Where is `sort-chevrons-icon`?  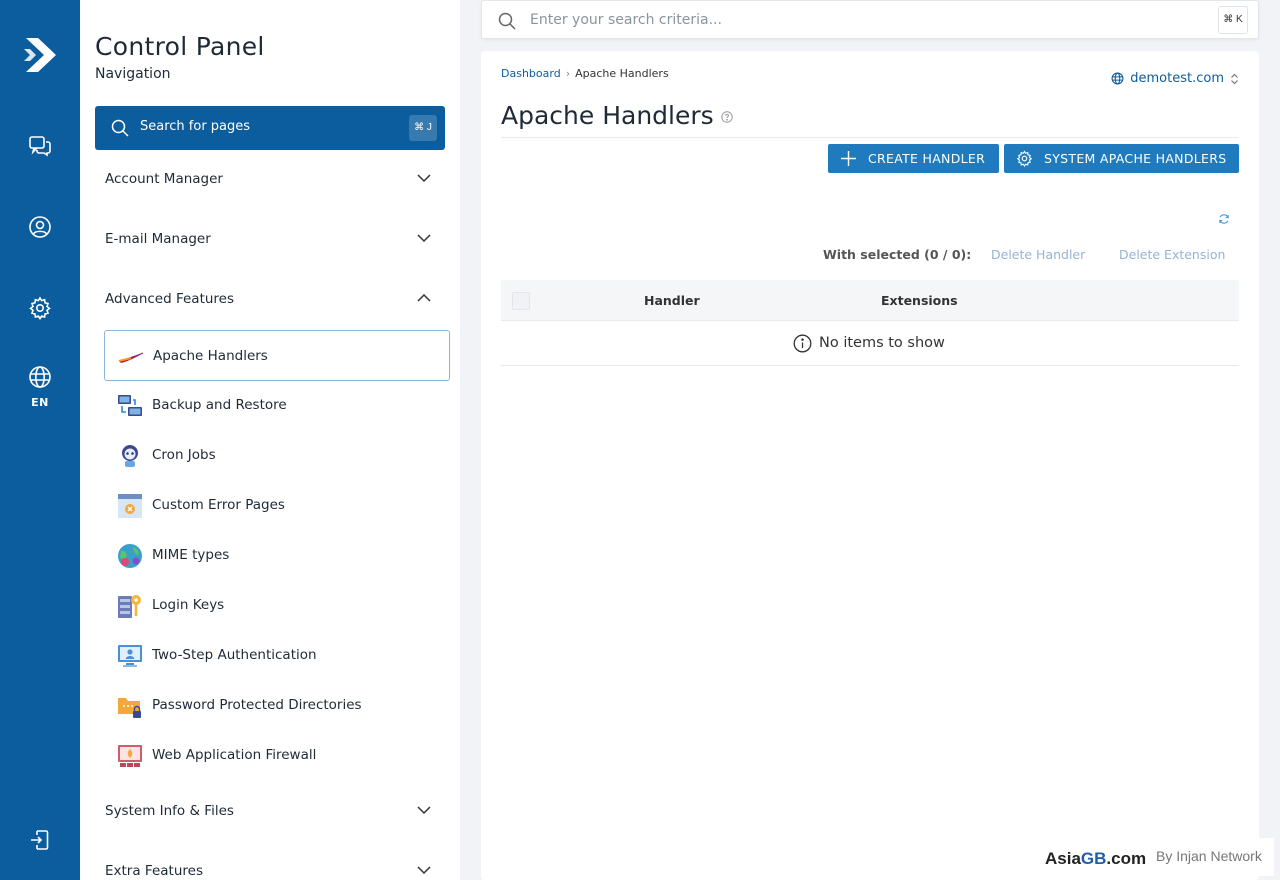 sort-chevrons-icon is located at coordinates (1234, 78).